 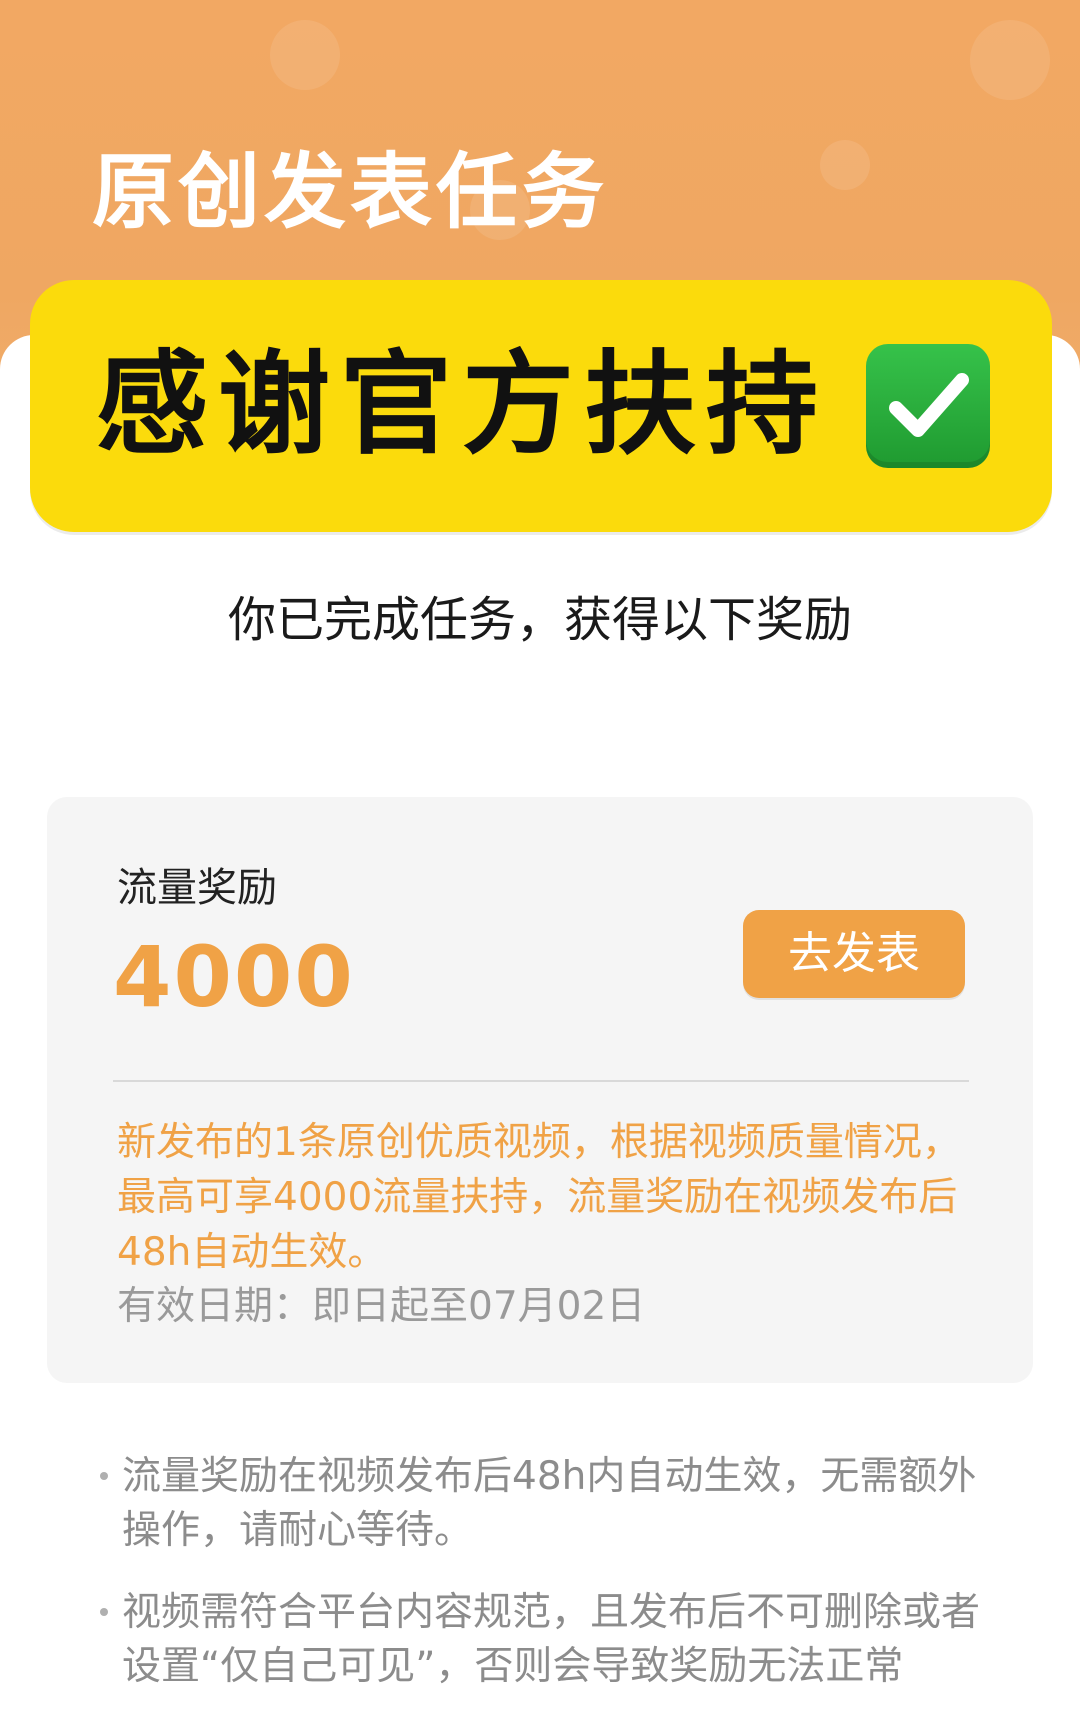 I want to click on note-text: 流量奖励在视频发布后48h内自动生效，无需额外操作，请耐心等待。, so click(x=549, y=1503).